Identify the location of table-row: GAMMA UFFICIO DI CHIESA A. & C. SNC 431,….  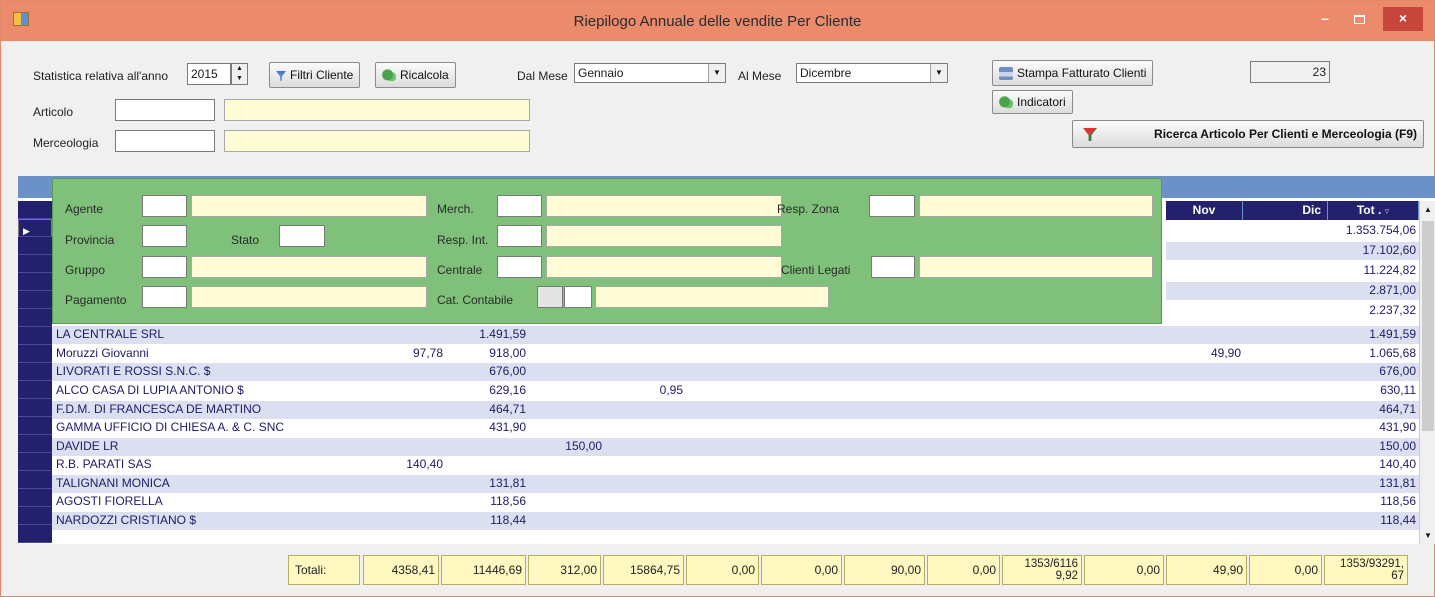
(735, 428).